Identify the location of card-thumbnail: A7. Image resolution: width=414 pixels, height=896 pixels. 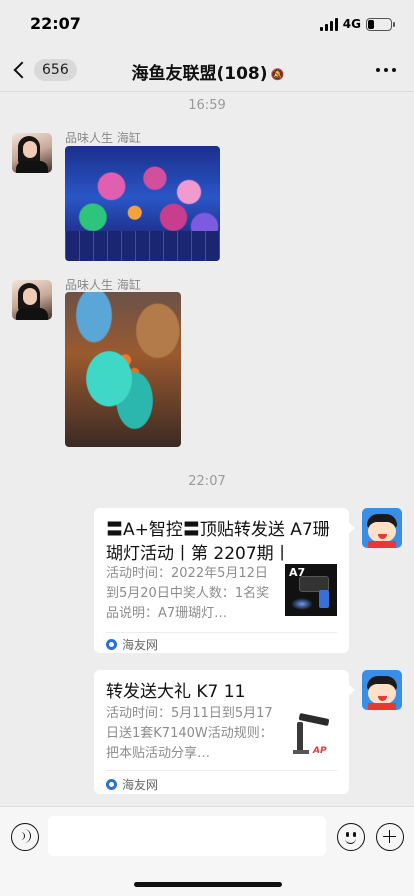
(311, 590).